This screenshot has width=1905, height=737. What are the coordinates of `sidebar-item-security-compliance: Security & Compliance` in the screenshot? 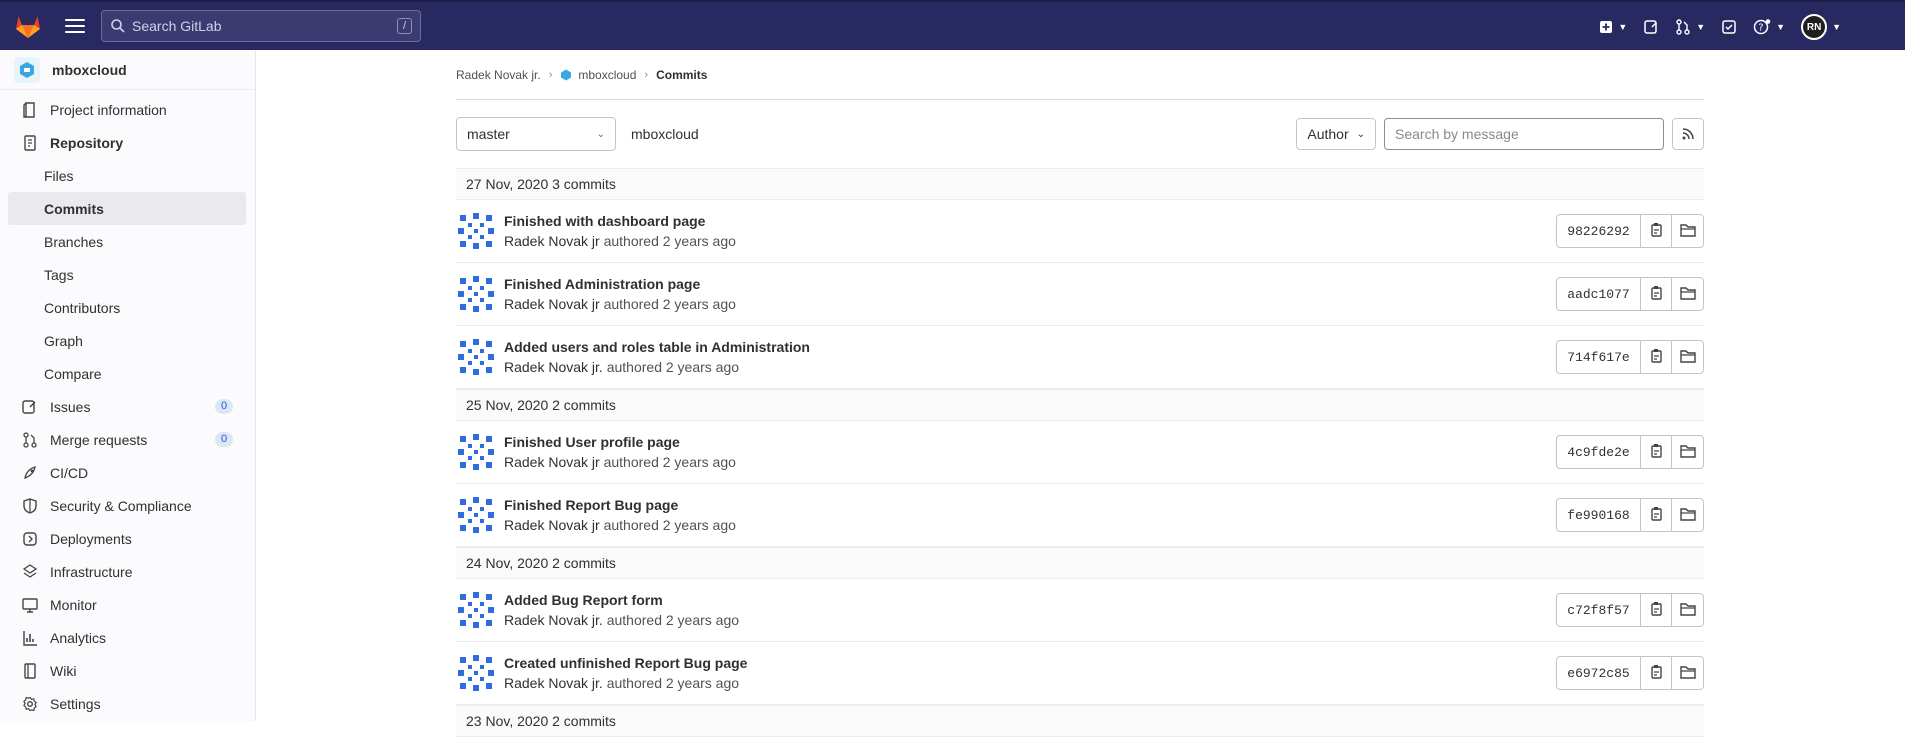 It's located at (127, 505).